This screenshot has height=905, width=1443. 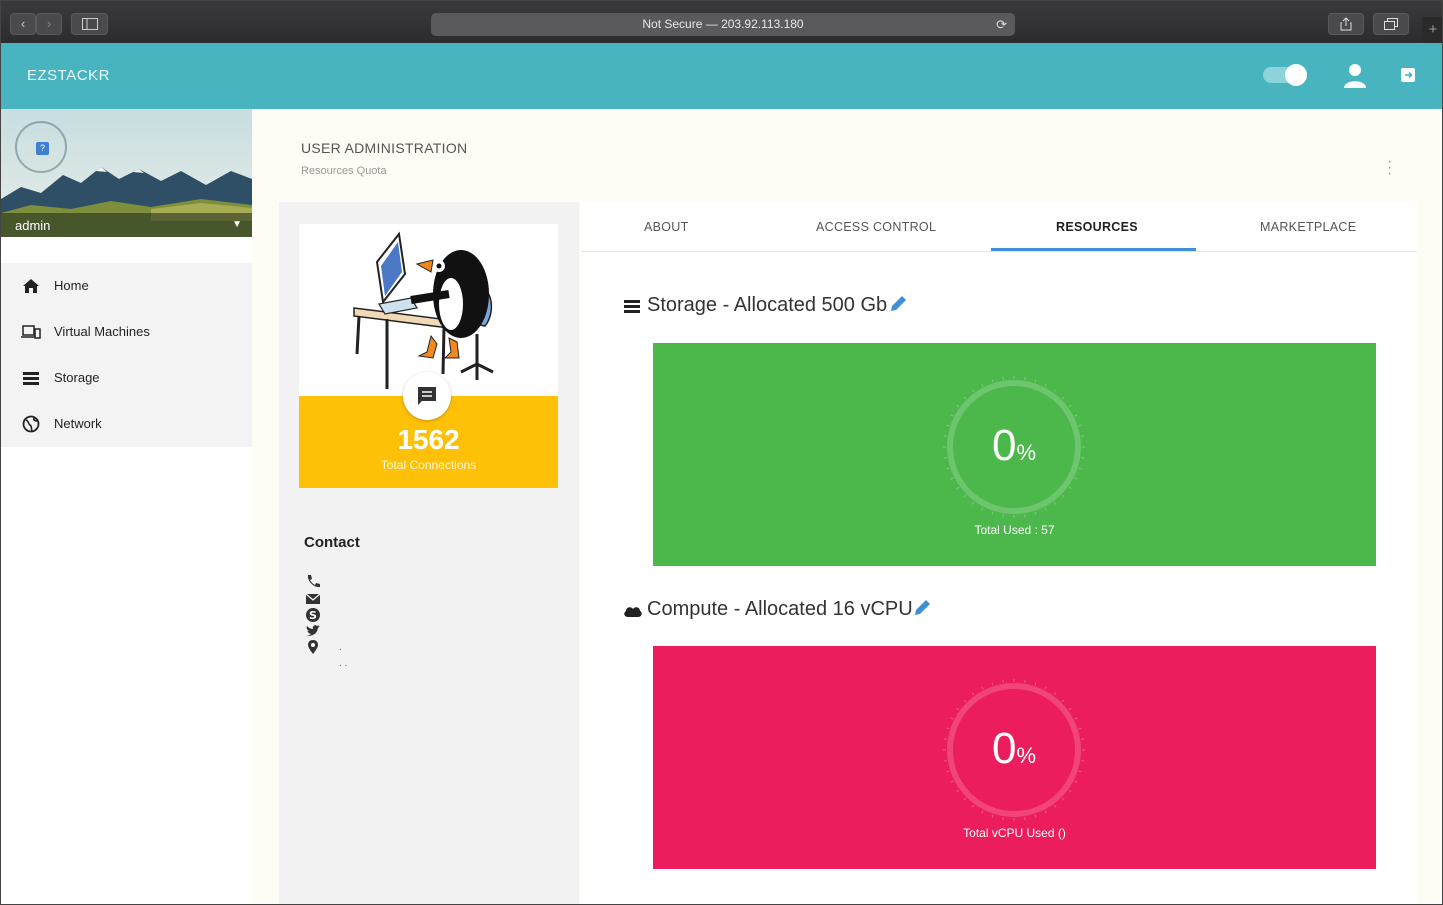 I want to click on home-icon, so click(x=31, y=286).